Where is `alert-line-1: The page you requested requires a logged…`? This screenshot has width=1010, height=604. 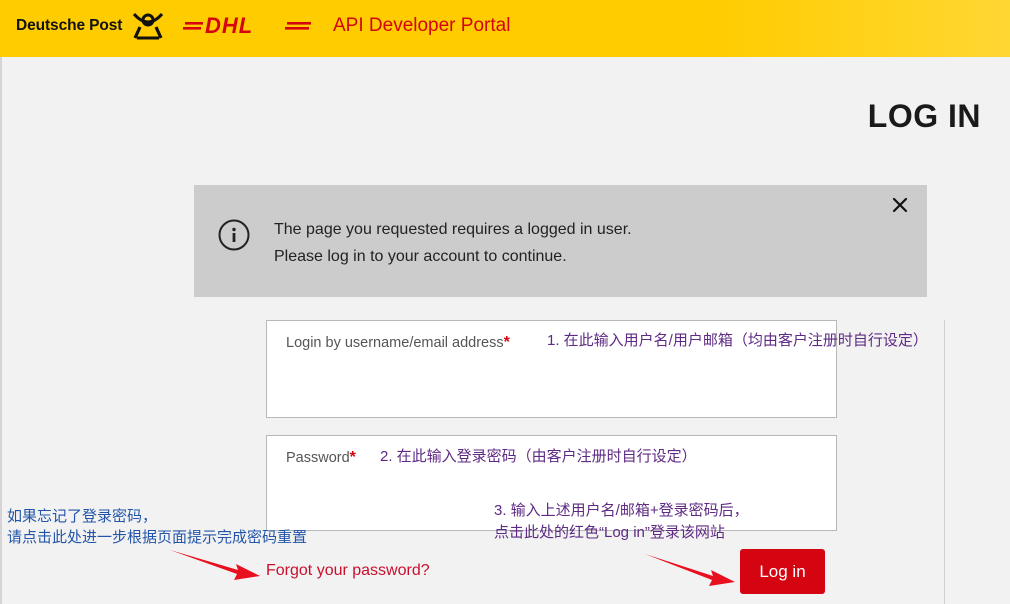 alert-line-1: The page you requested requires a logged… is located at coordinates (453, 229).